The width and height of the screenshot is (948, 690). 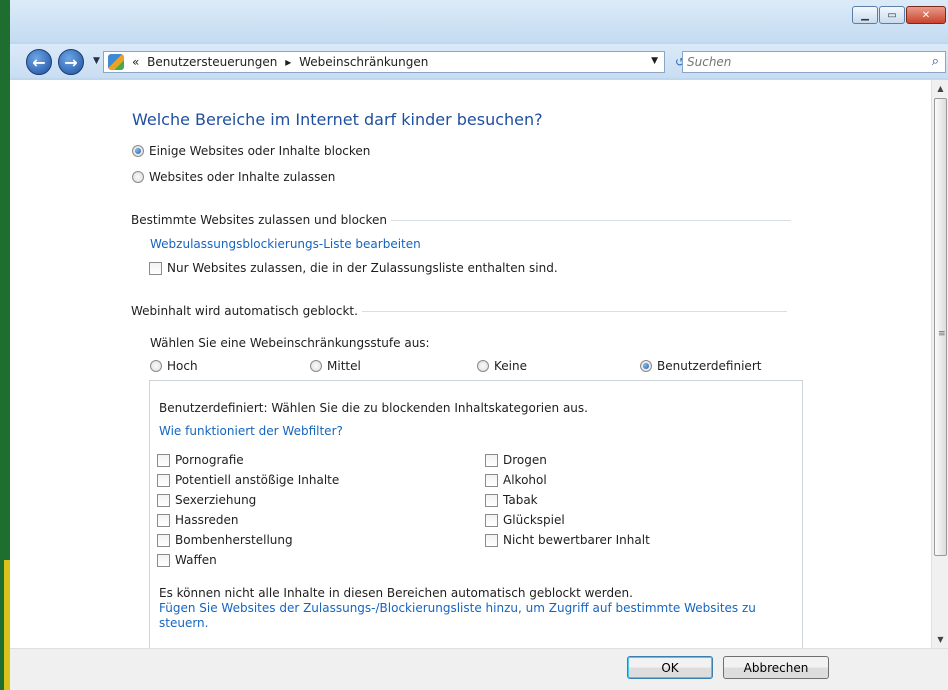 I want to click on category-label: Potentiell anstößige Inhalte, so click(x=257, y=480).